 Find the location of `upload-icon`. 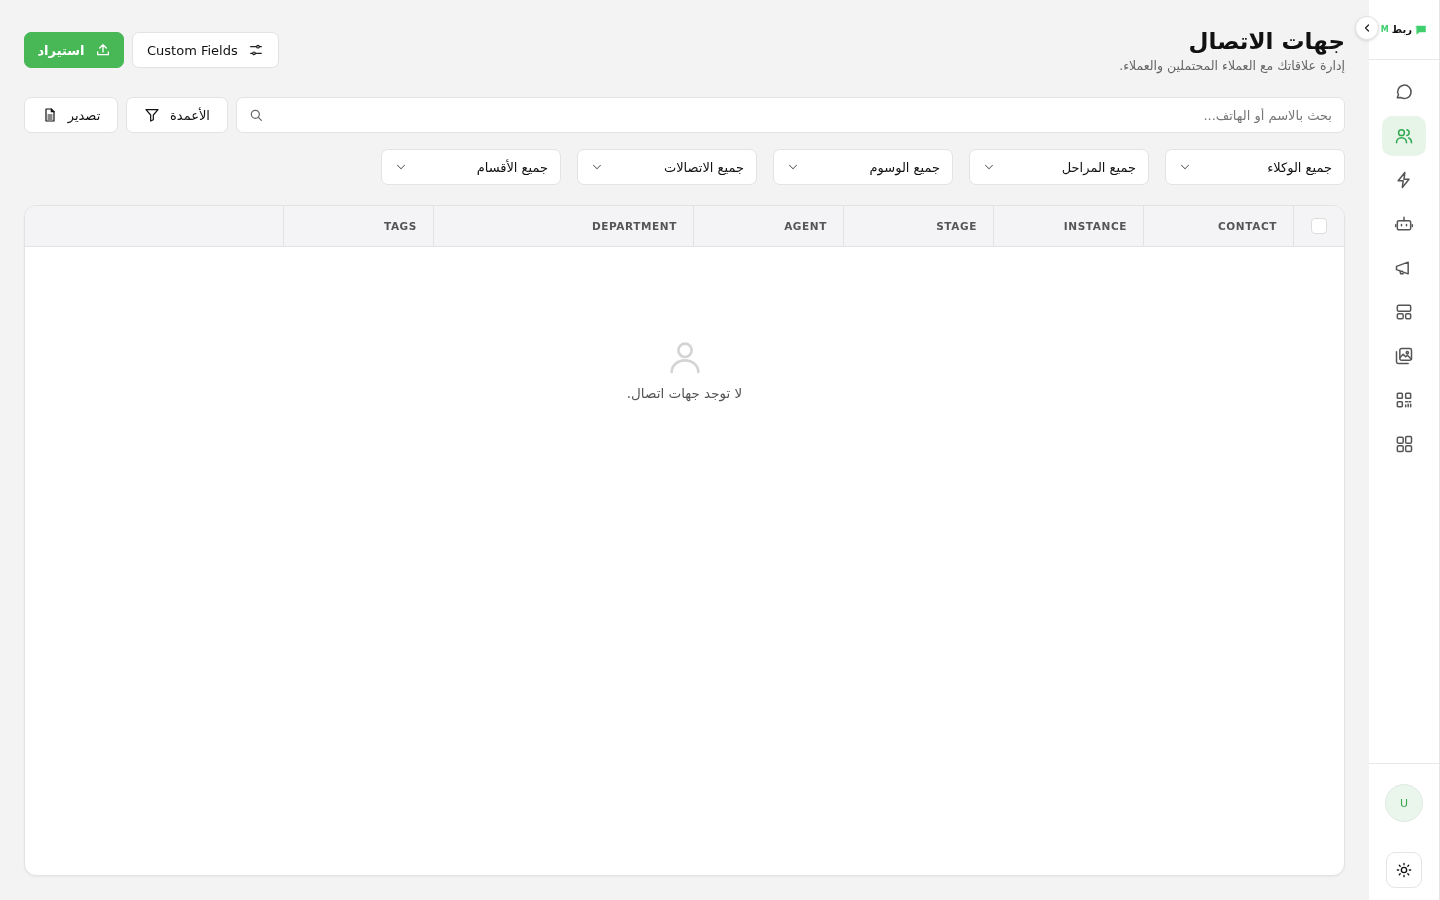

upload-icon is located at coordinates (102, 50).